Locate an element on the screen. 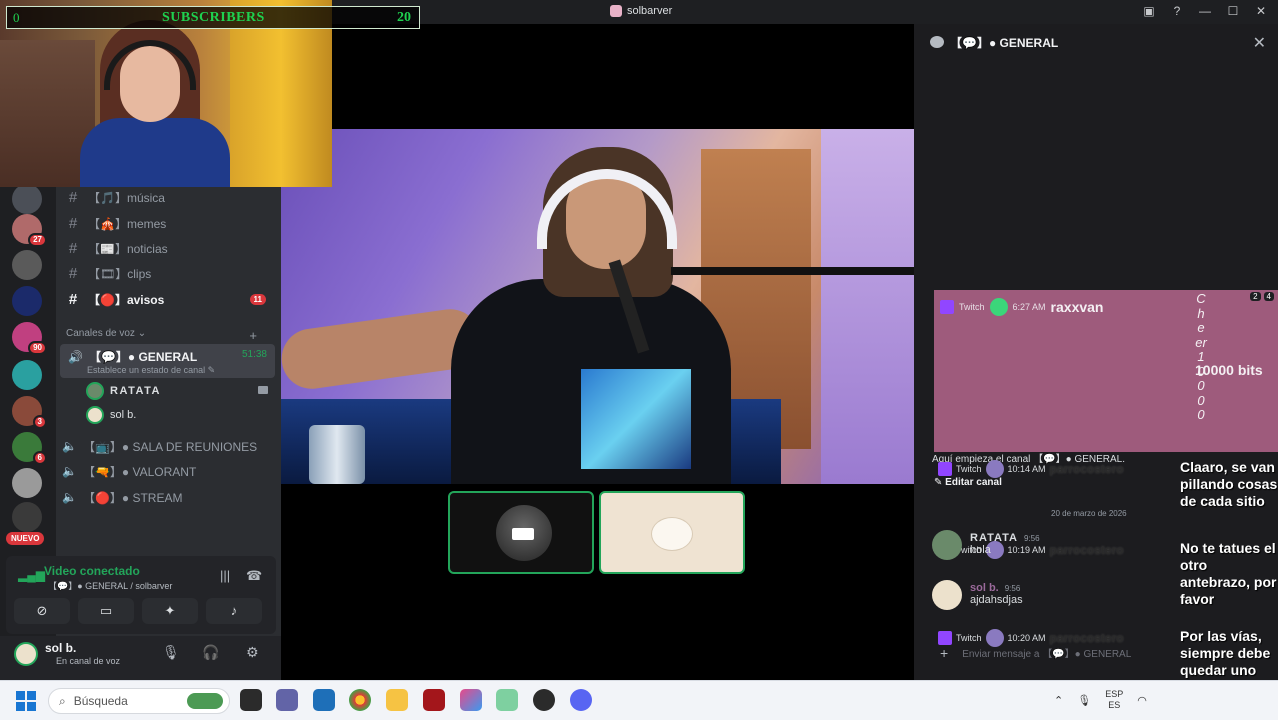  channel-memes: # 【🎪】memes is located at coordinates (168, 223).